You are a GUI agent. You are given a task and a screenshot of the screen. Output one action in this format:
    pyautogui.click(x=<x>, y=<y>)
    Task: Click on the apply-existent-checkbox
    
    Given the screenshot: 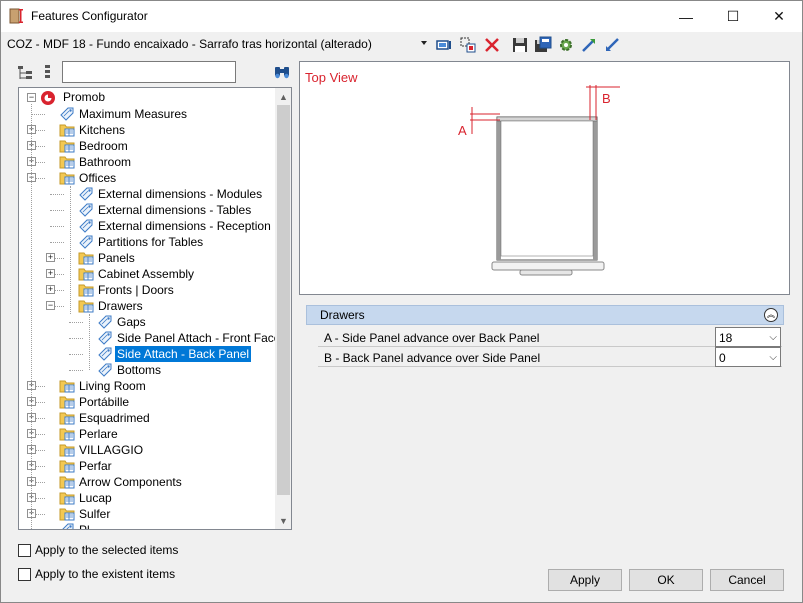 What is the action you would take?
    pyautogui.click(x=24, y=574)
    